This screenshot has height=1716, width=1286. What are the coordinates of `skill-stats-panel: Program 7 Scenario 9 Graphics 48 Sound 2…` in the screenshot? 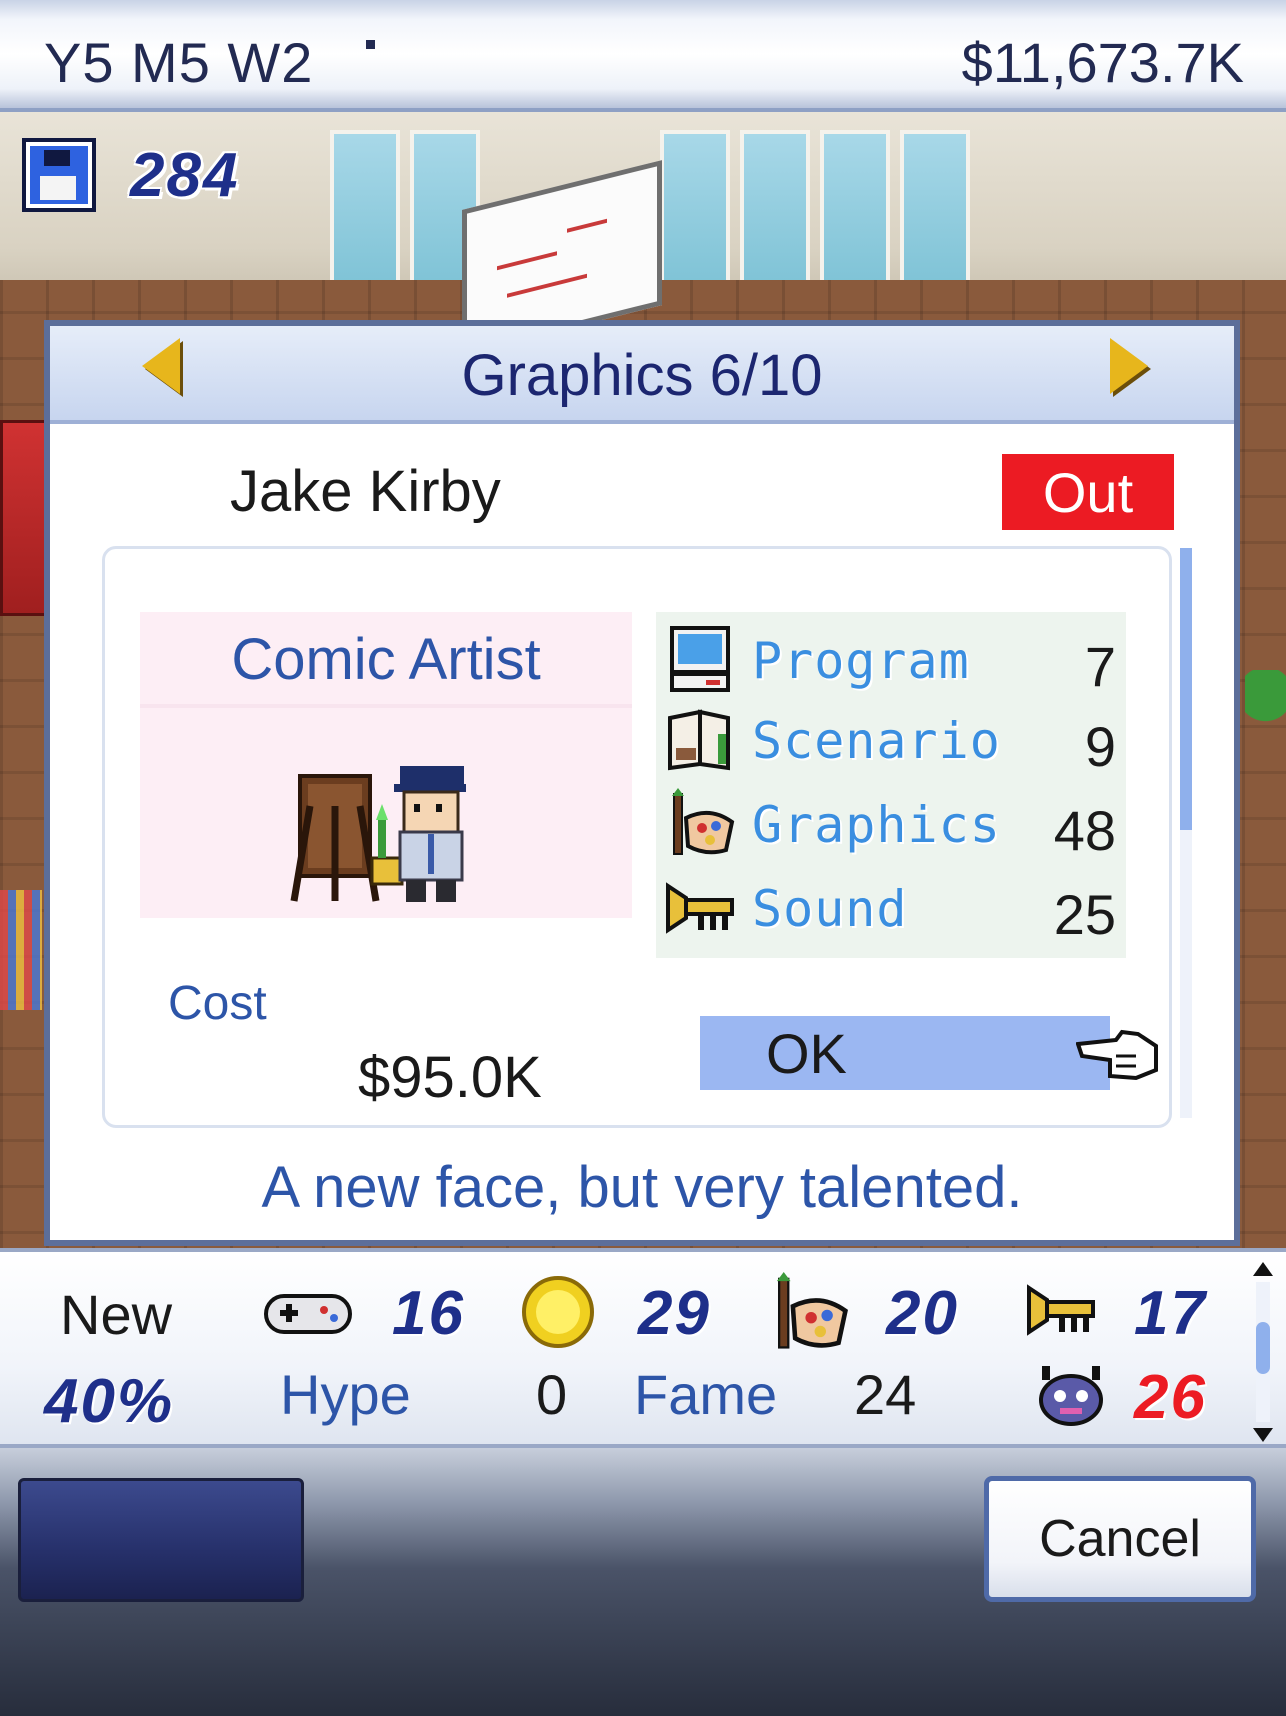 It's located at (891, 785).